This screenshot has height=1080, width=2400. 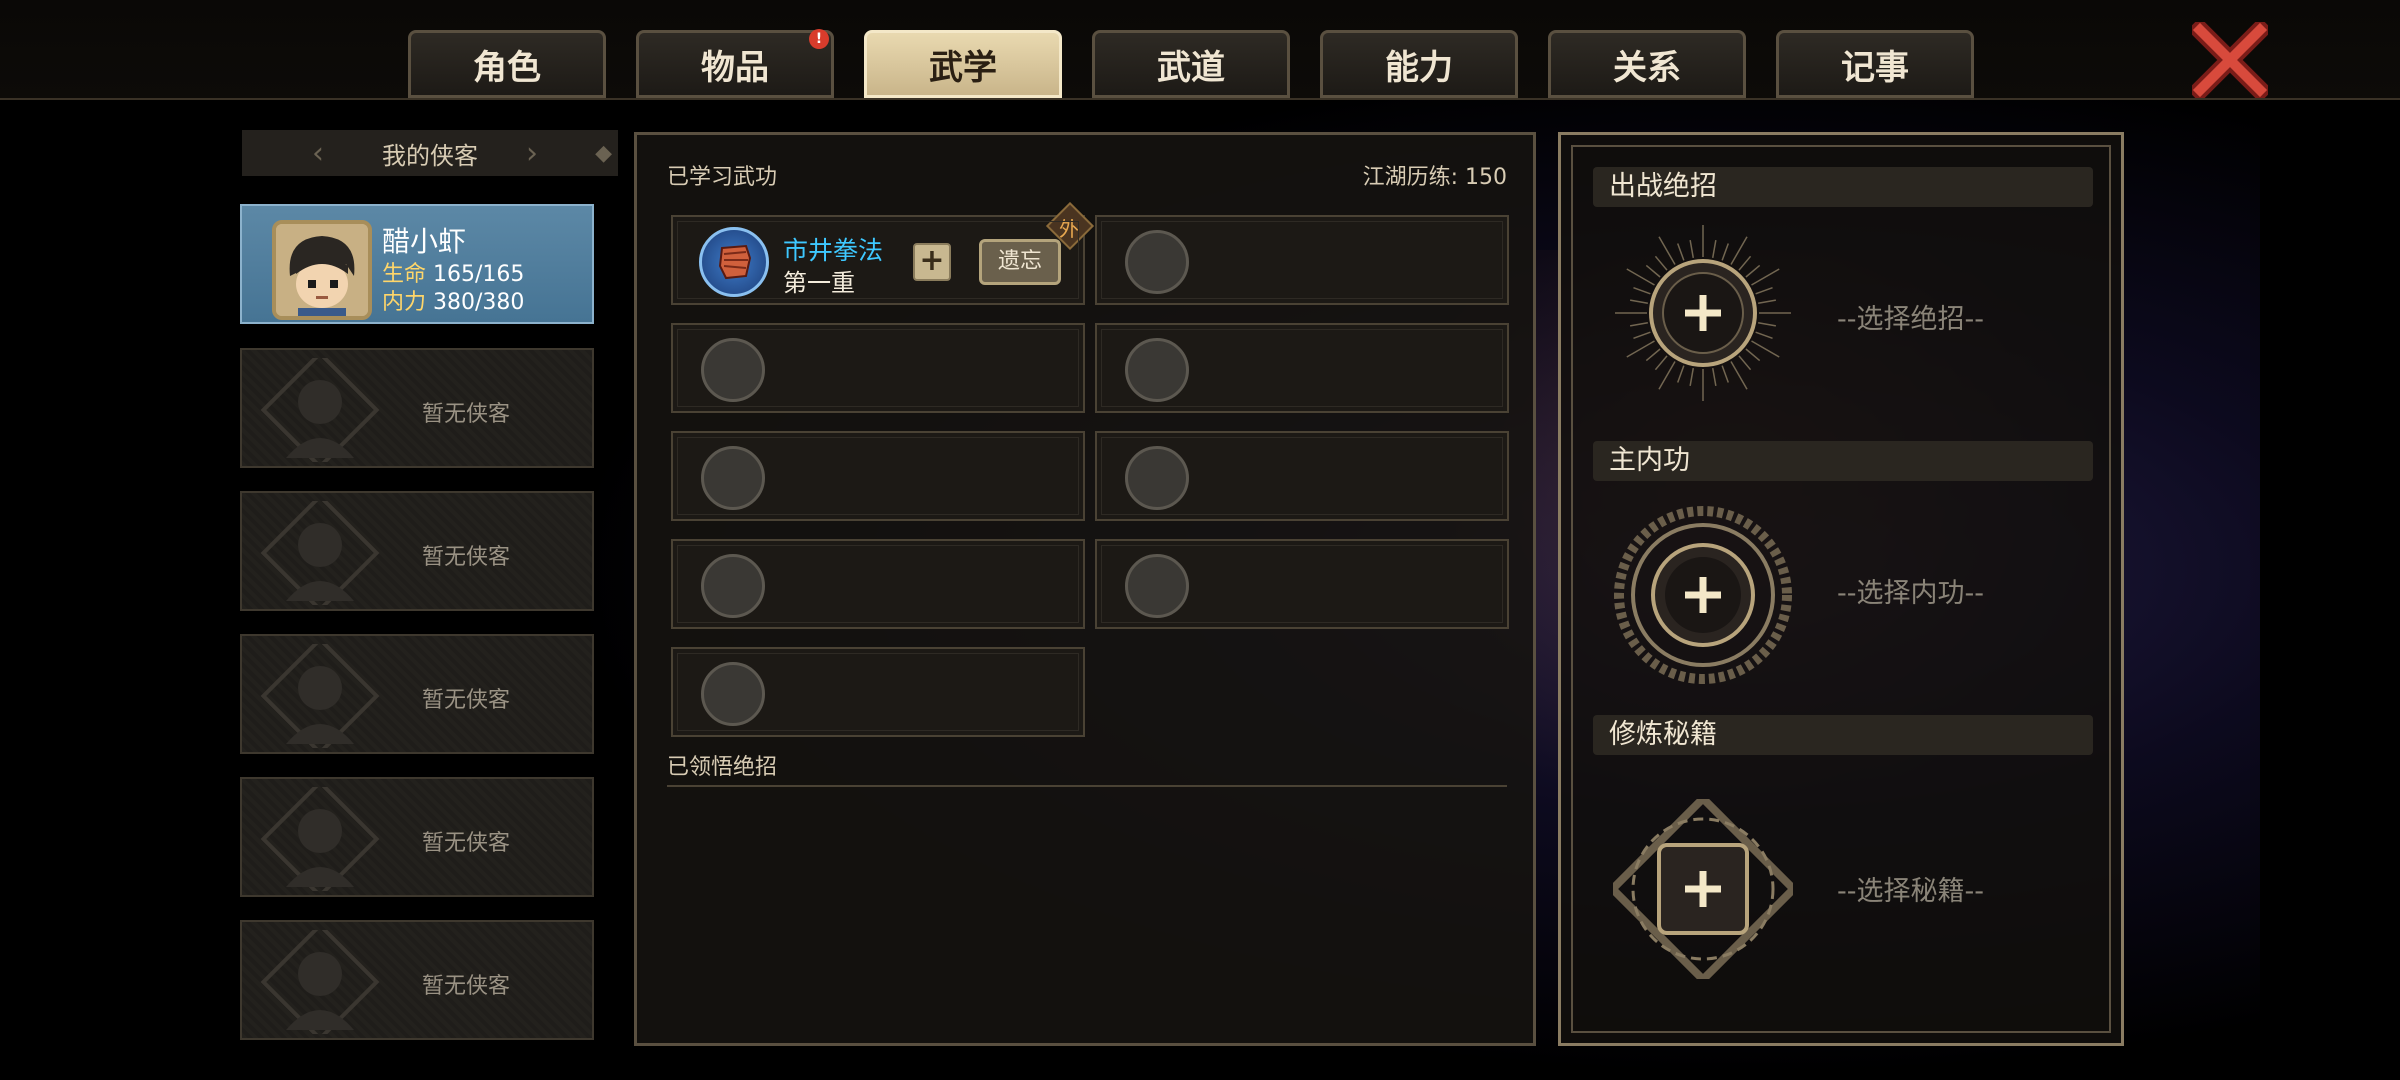 I want to click on skill-level: 第一重, so click(x=819, y=283).